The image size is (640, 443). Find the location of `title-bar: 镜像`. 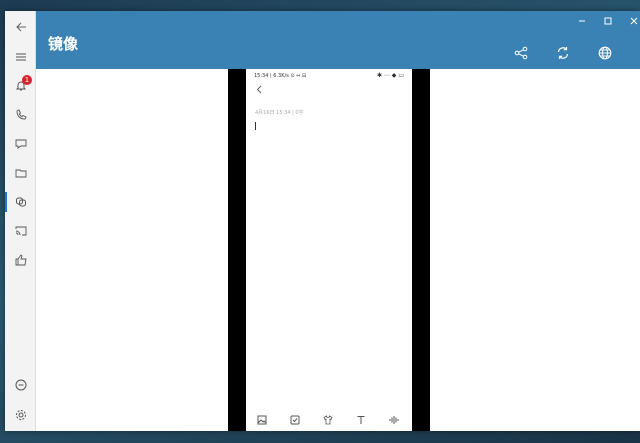

title-bar: 镜像 is located at coordinates (338, 40).